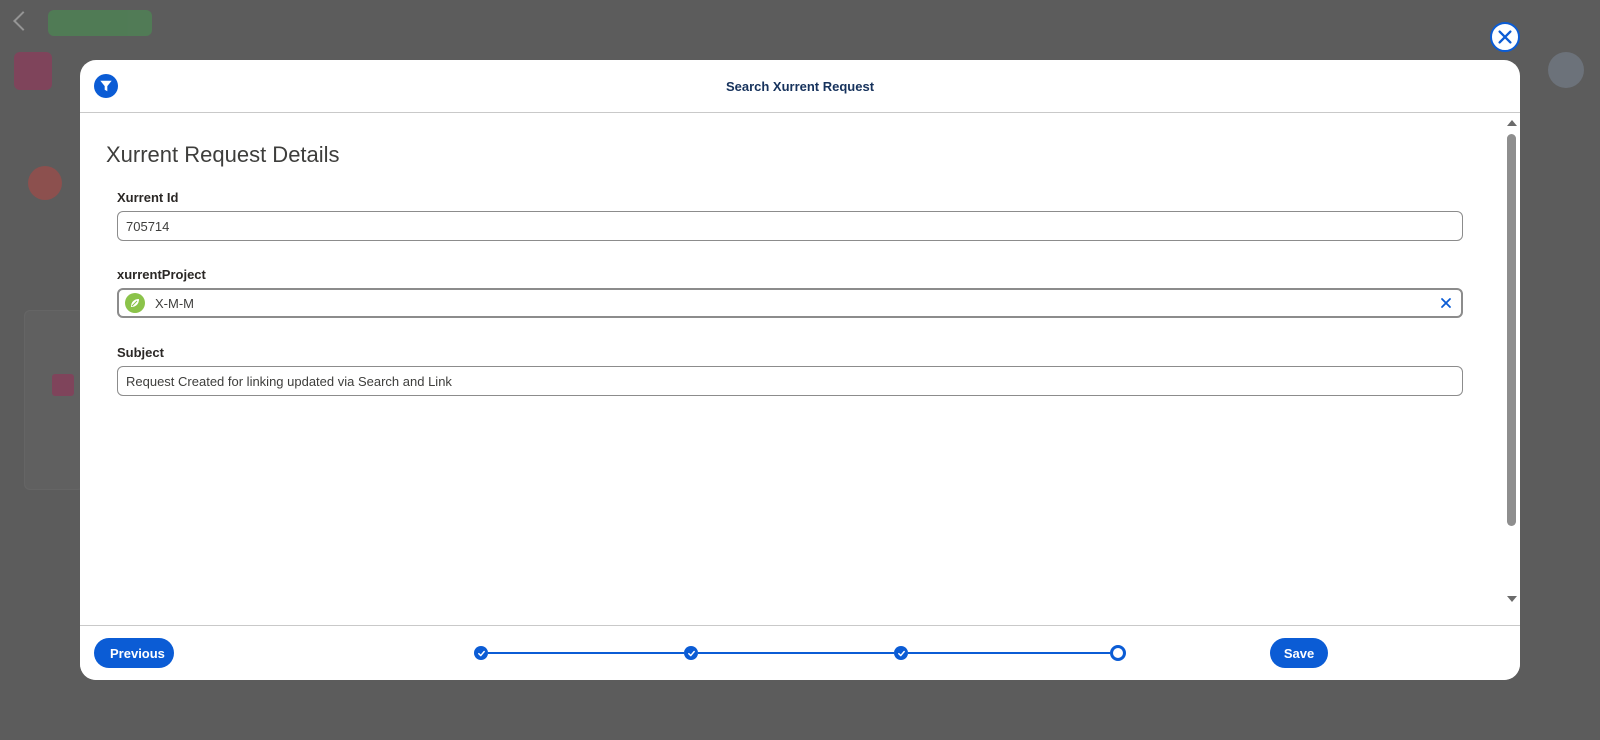  What do you see at coordinates (223, 154) in the screenshot?
I see `section-title: Xurrent Request Details` at bounding box center [223, 154].